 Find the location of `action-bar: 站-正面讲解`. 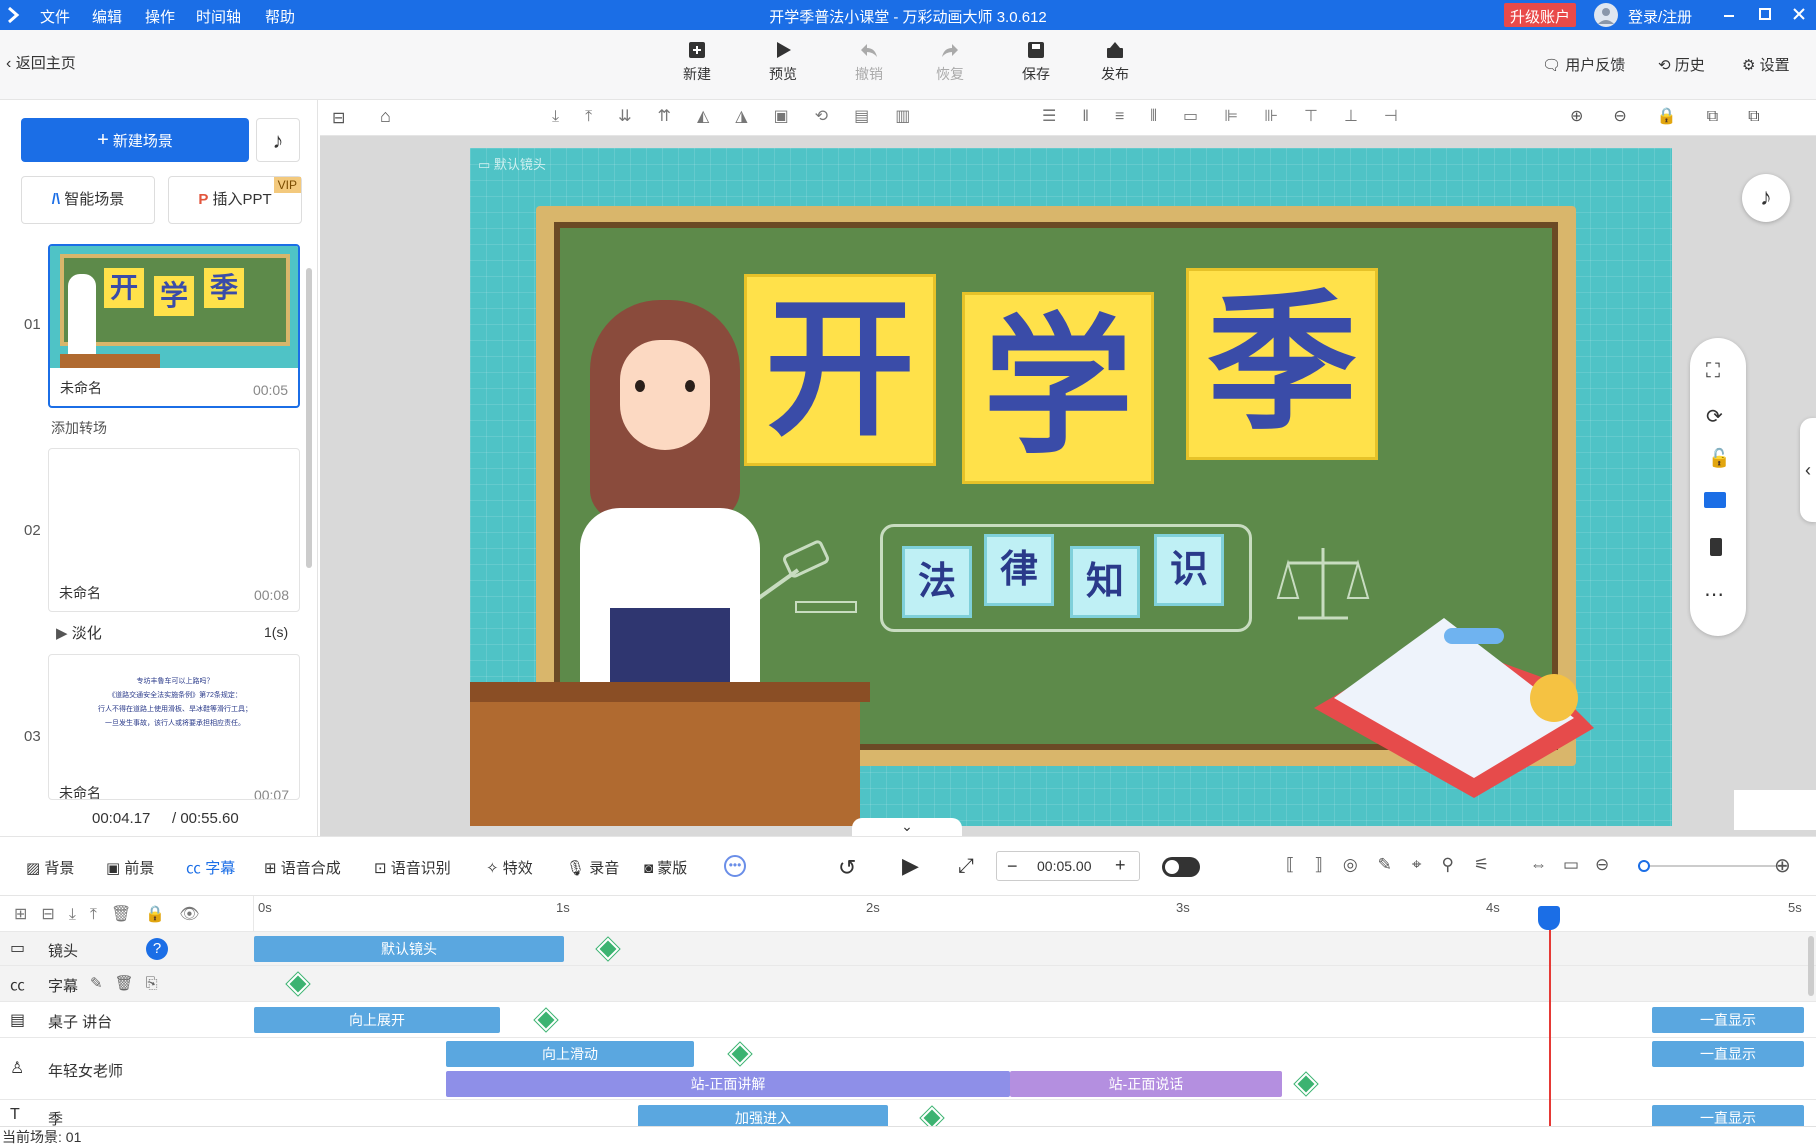

action-bar: 站-正面讲解 is located at coordinates (728, 1084).